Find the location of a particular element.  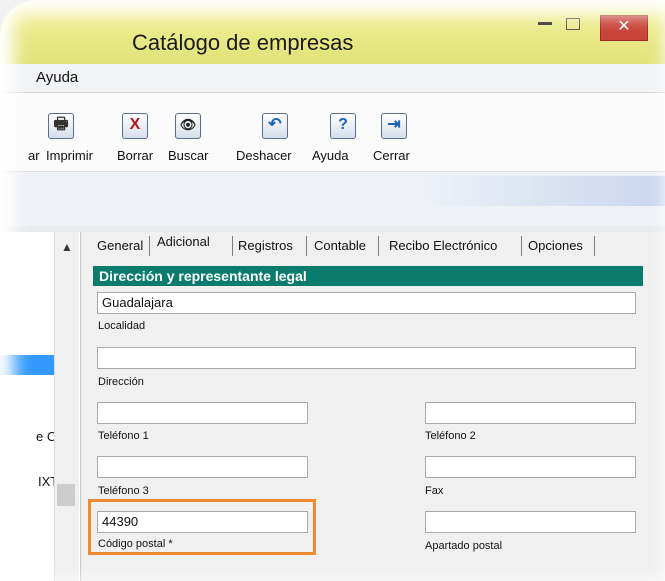

help-icon: ? is located at coordinates (343, 126).